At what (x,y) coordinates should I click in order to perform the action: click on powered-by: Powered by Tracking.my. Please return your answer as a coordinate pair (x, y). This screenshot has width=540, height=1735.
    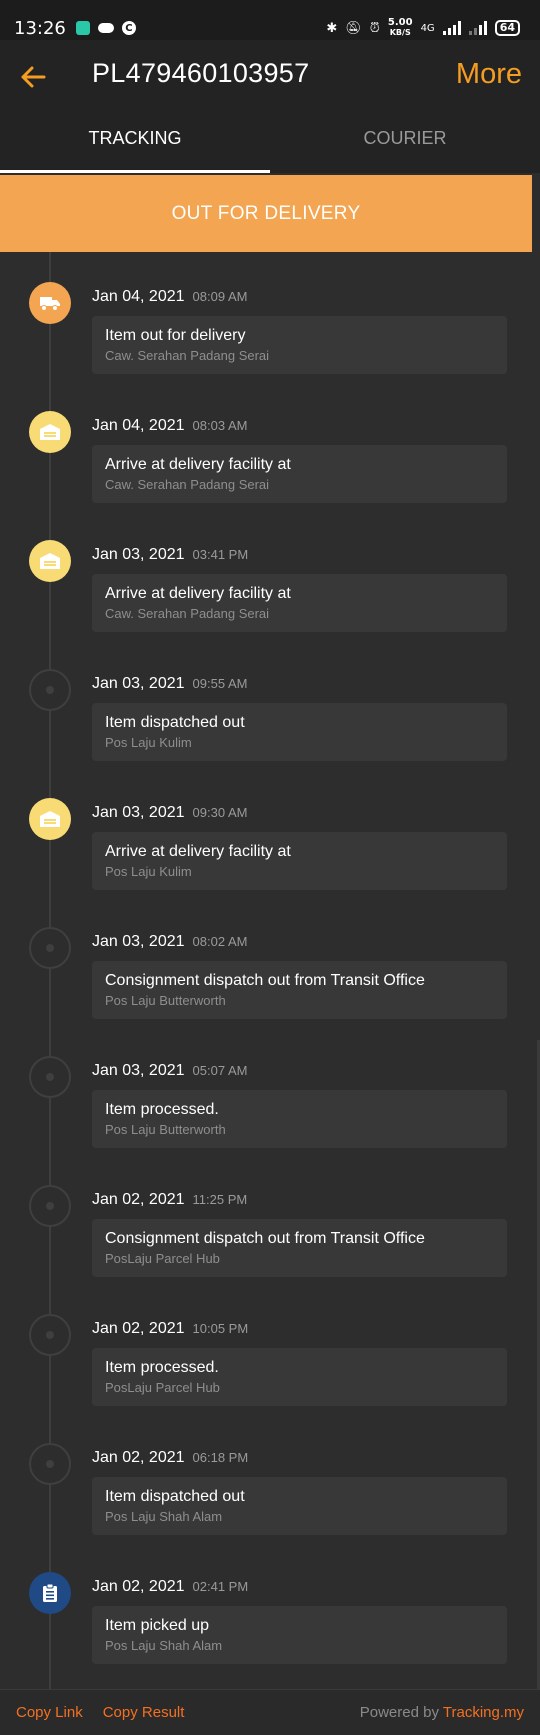
    Looking at the image, I should click on (442, 1712).